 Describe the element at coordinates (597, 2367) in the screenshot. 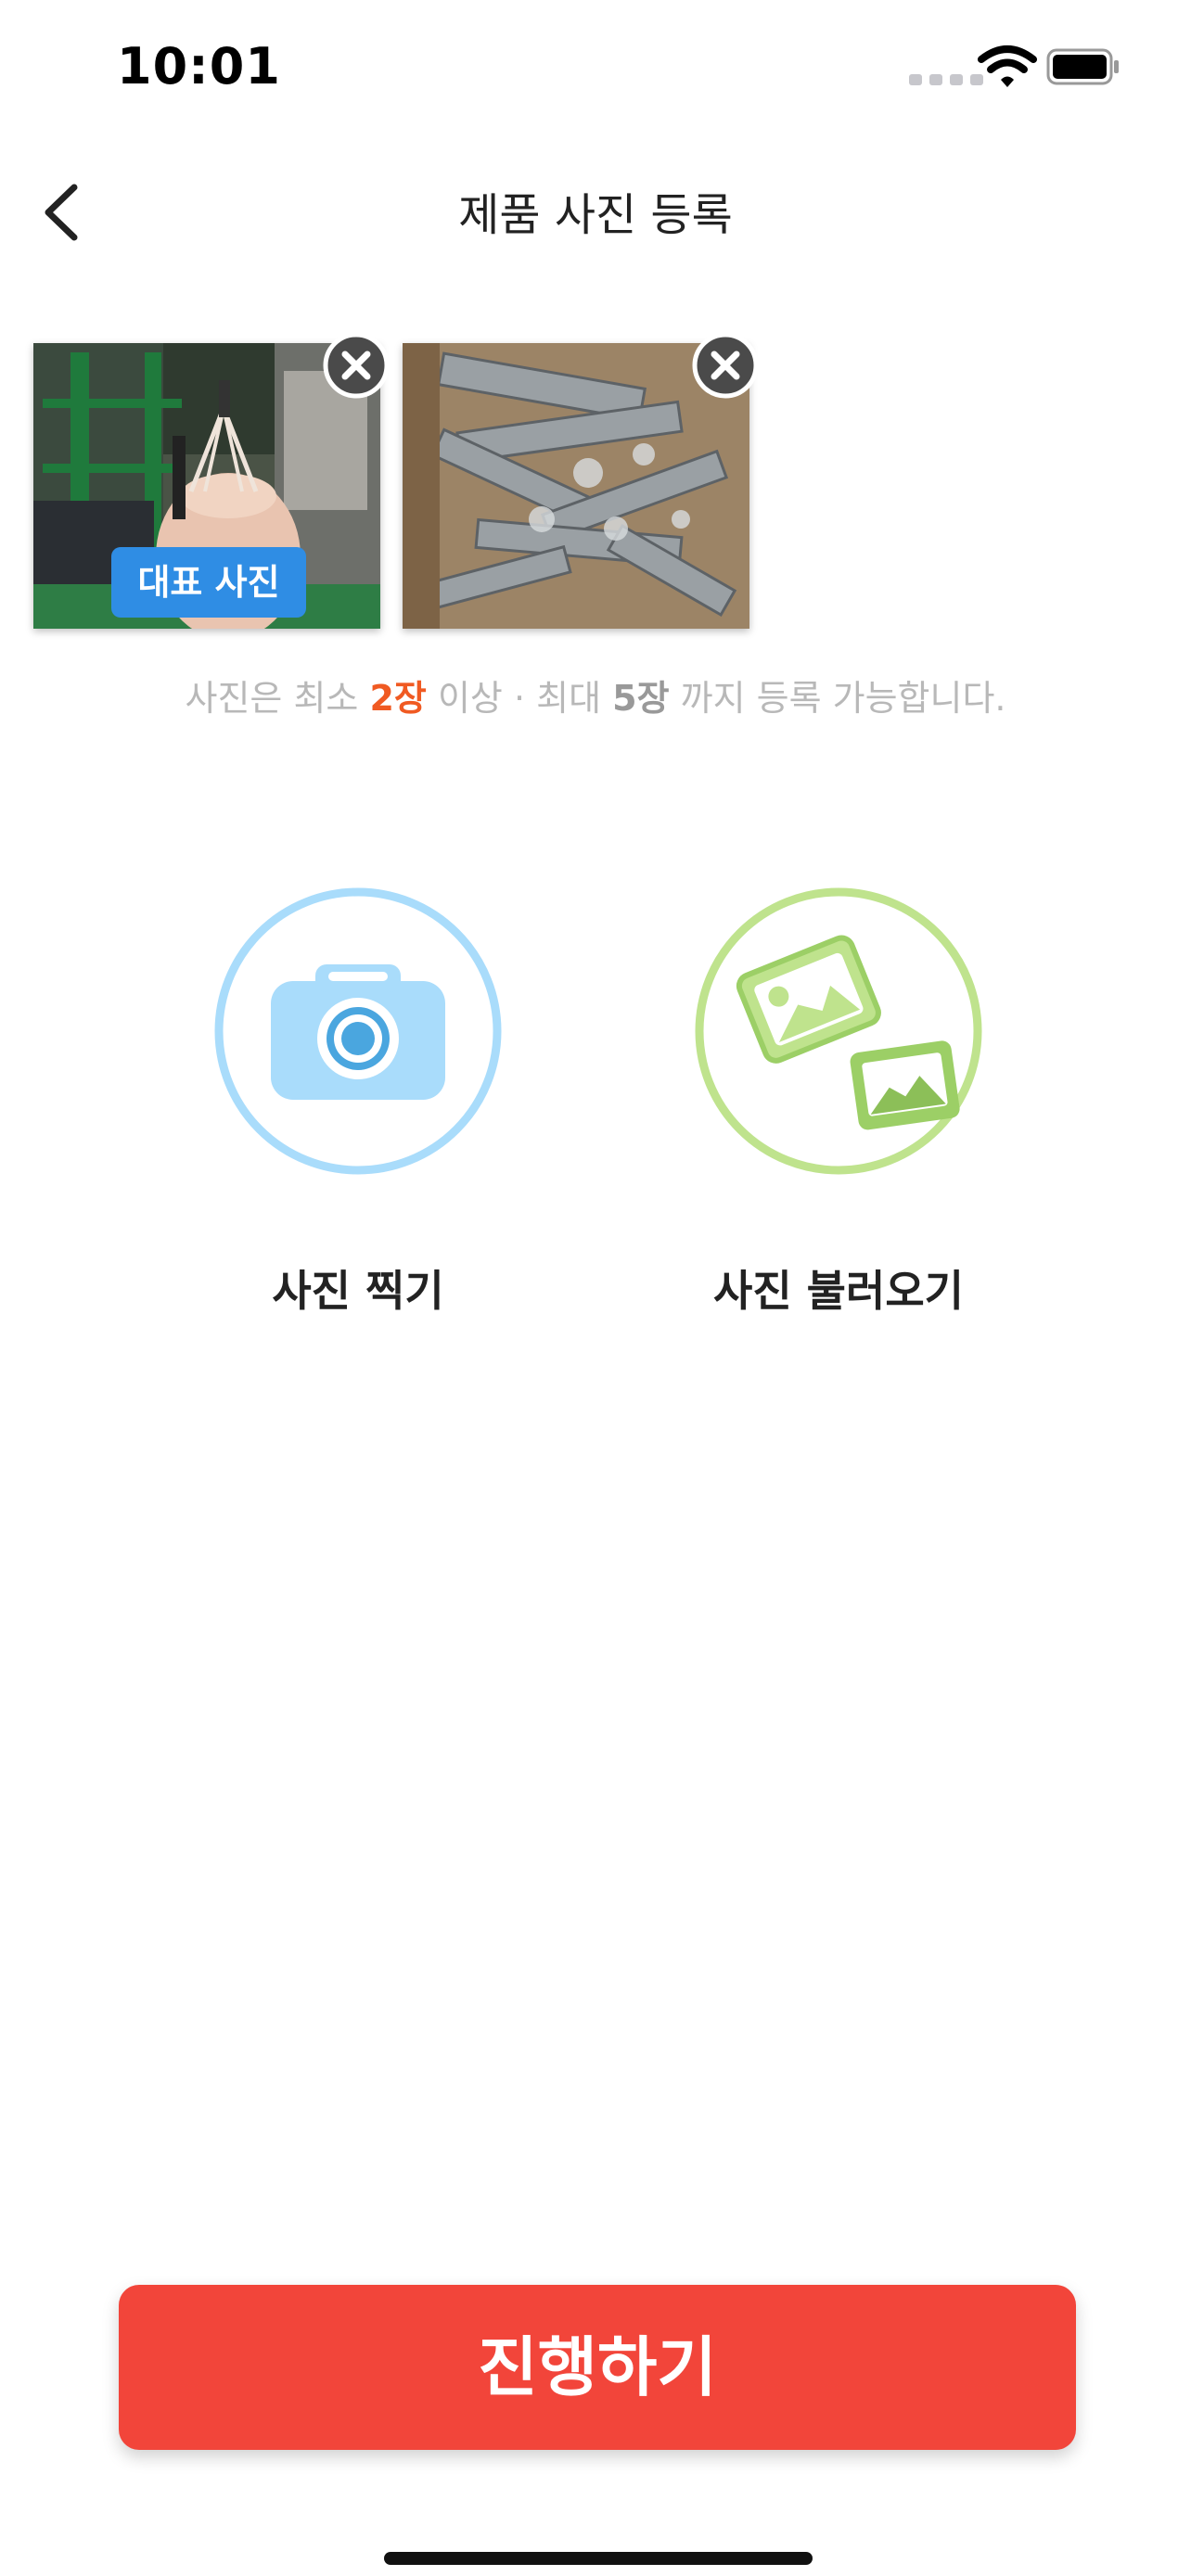

I see `proceed-button: 진행하기` at that location.